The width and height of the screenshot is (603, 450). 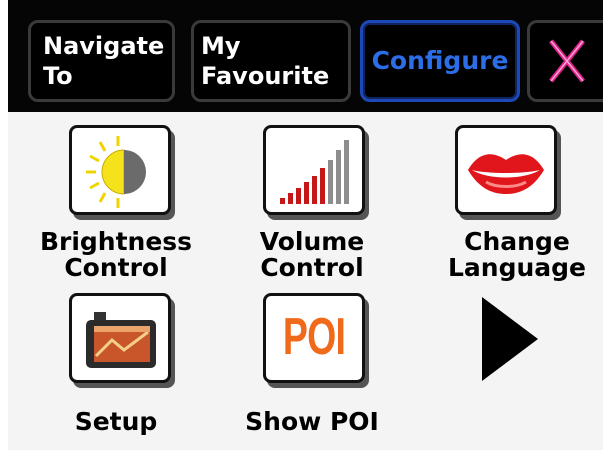 I want to click on volume-label-line1: Volume, so click(x=312, y=241).